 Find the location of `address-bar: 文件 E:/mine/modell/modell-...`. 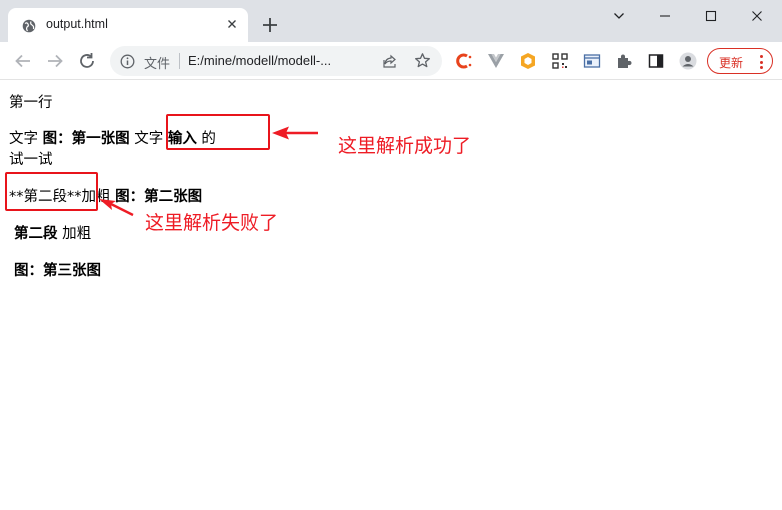

address-bar: 文件 E:/mine/modell/modell-... is located at coordinates (276, 61).